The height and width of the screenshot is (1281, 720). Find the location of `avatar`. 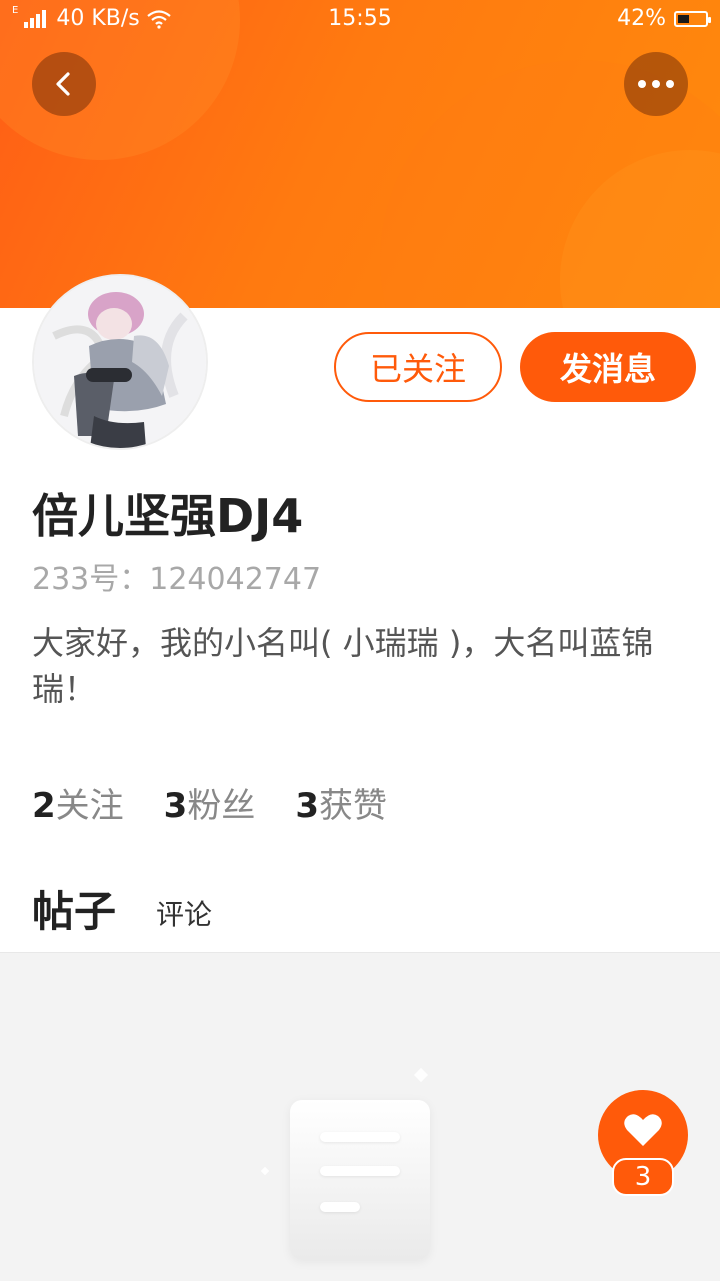

avatar is located at coordinates (120, 362).